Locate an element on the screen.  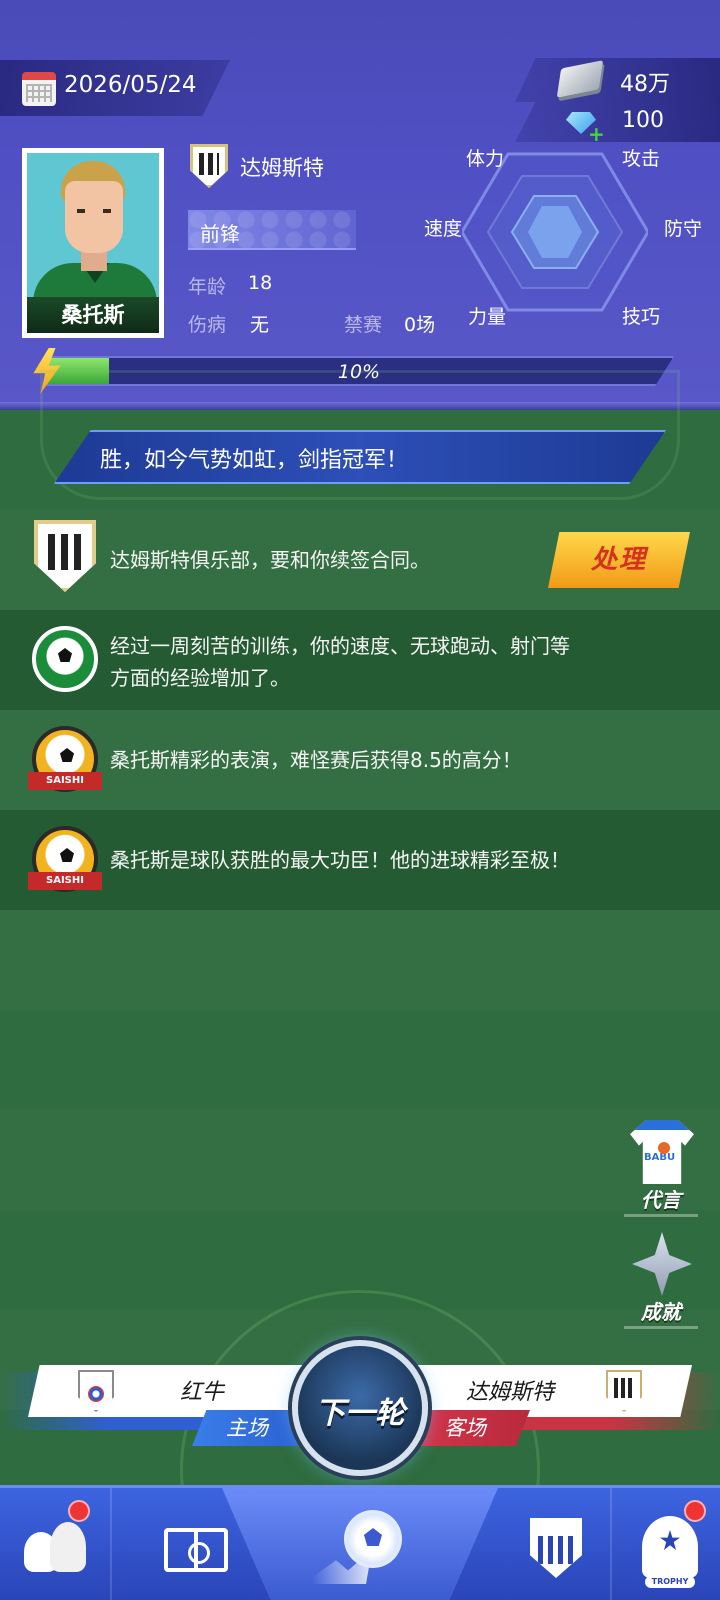
money-bar is located at coordinates (617, 80).